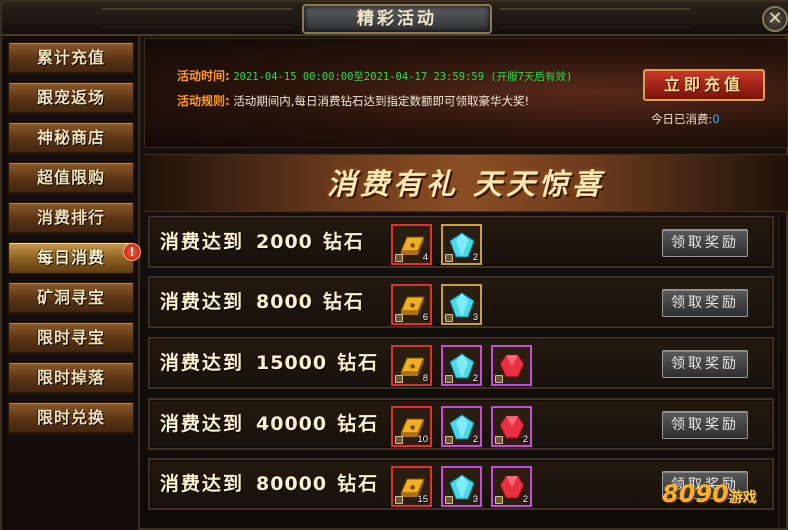  I want to click on watermark-text: 游戏, so click(742, 498).